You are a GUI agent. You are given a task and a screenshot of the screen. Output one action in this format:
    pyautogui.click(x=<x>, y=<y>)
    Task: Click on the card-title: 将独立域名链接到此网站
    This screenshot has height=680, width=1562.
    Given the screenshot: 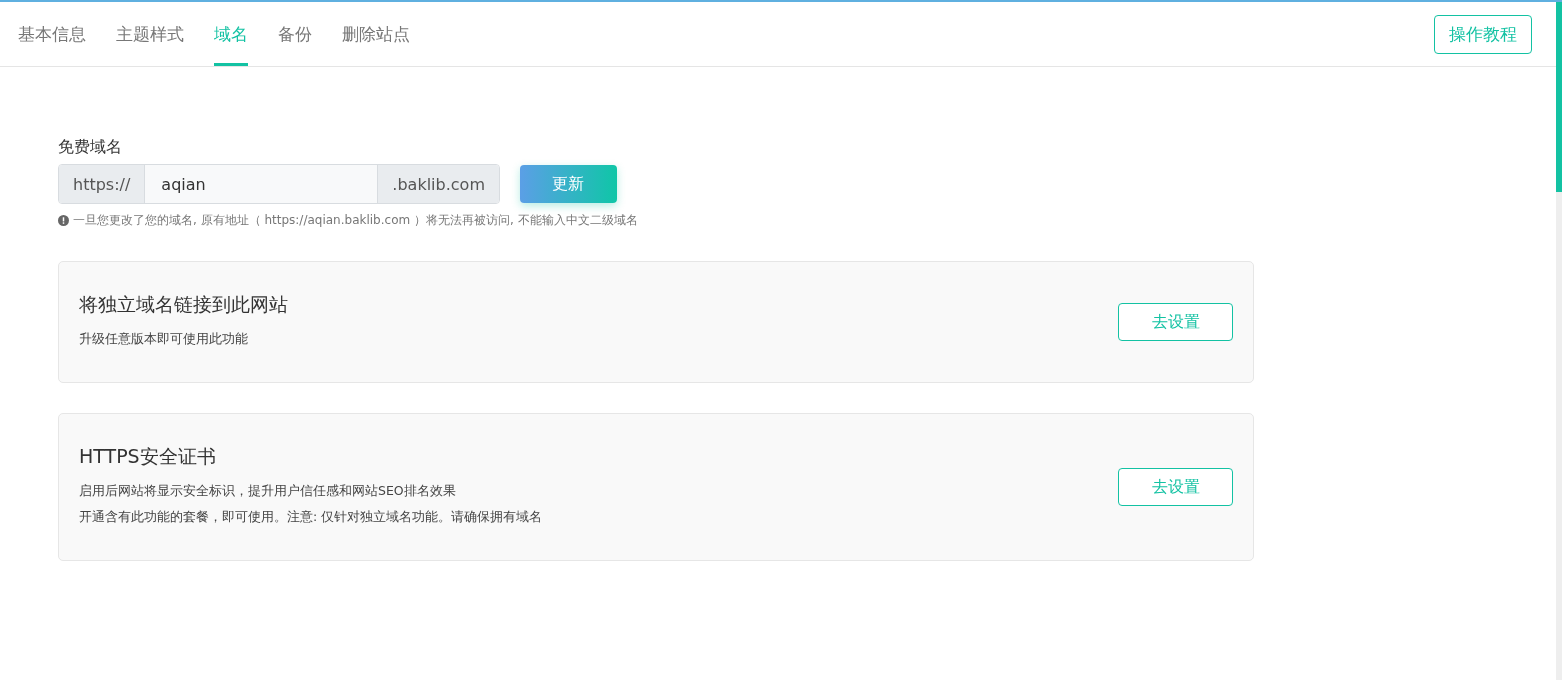 What is the action you would take?
    pyautogui.click(x=184, y=304)
    